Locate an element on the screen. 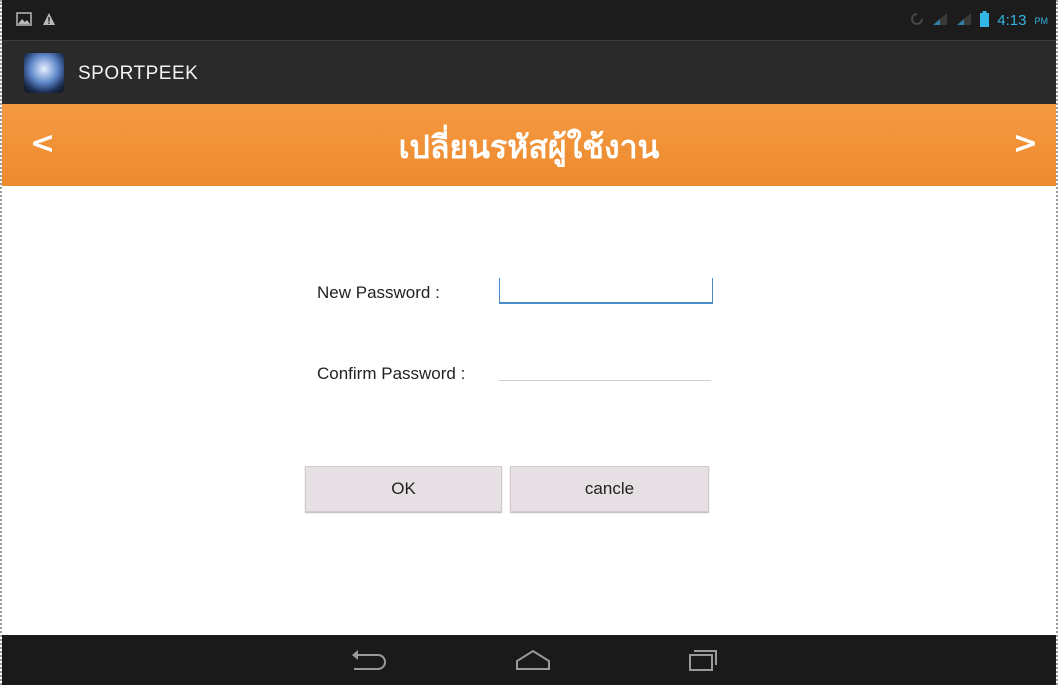 Image resolution: width=1058 pixels, height=685 pixels. new-password-input is located at coordinates (606, 291).